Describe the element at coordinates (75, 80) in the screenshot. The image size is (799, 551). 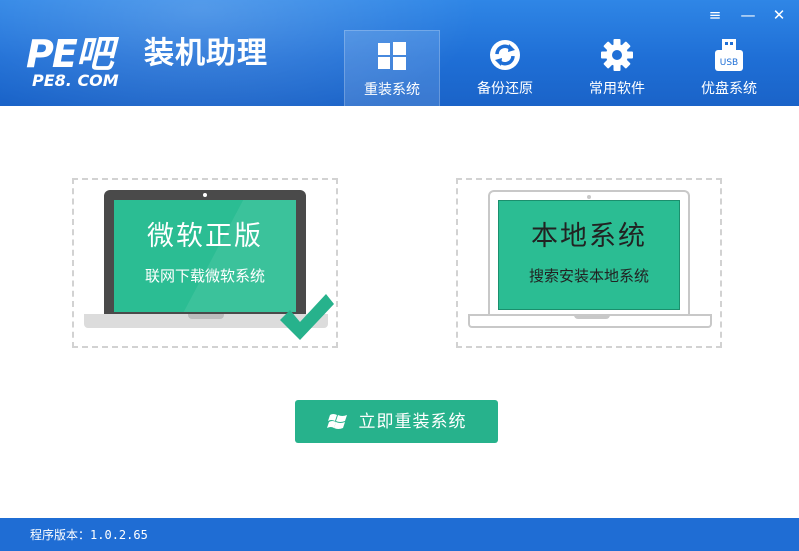
I see `logo-domain: PE8. COM` at that location.